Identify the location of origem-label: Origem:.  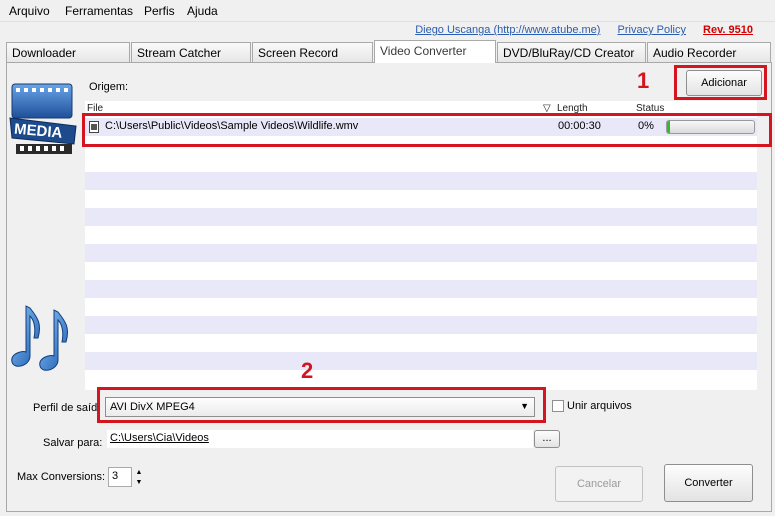
(109, 87).